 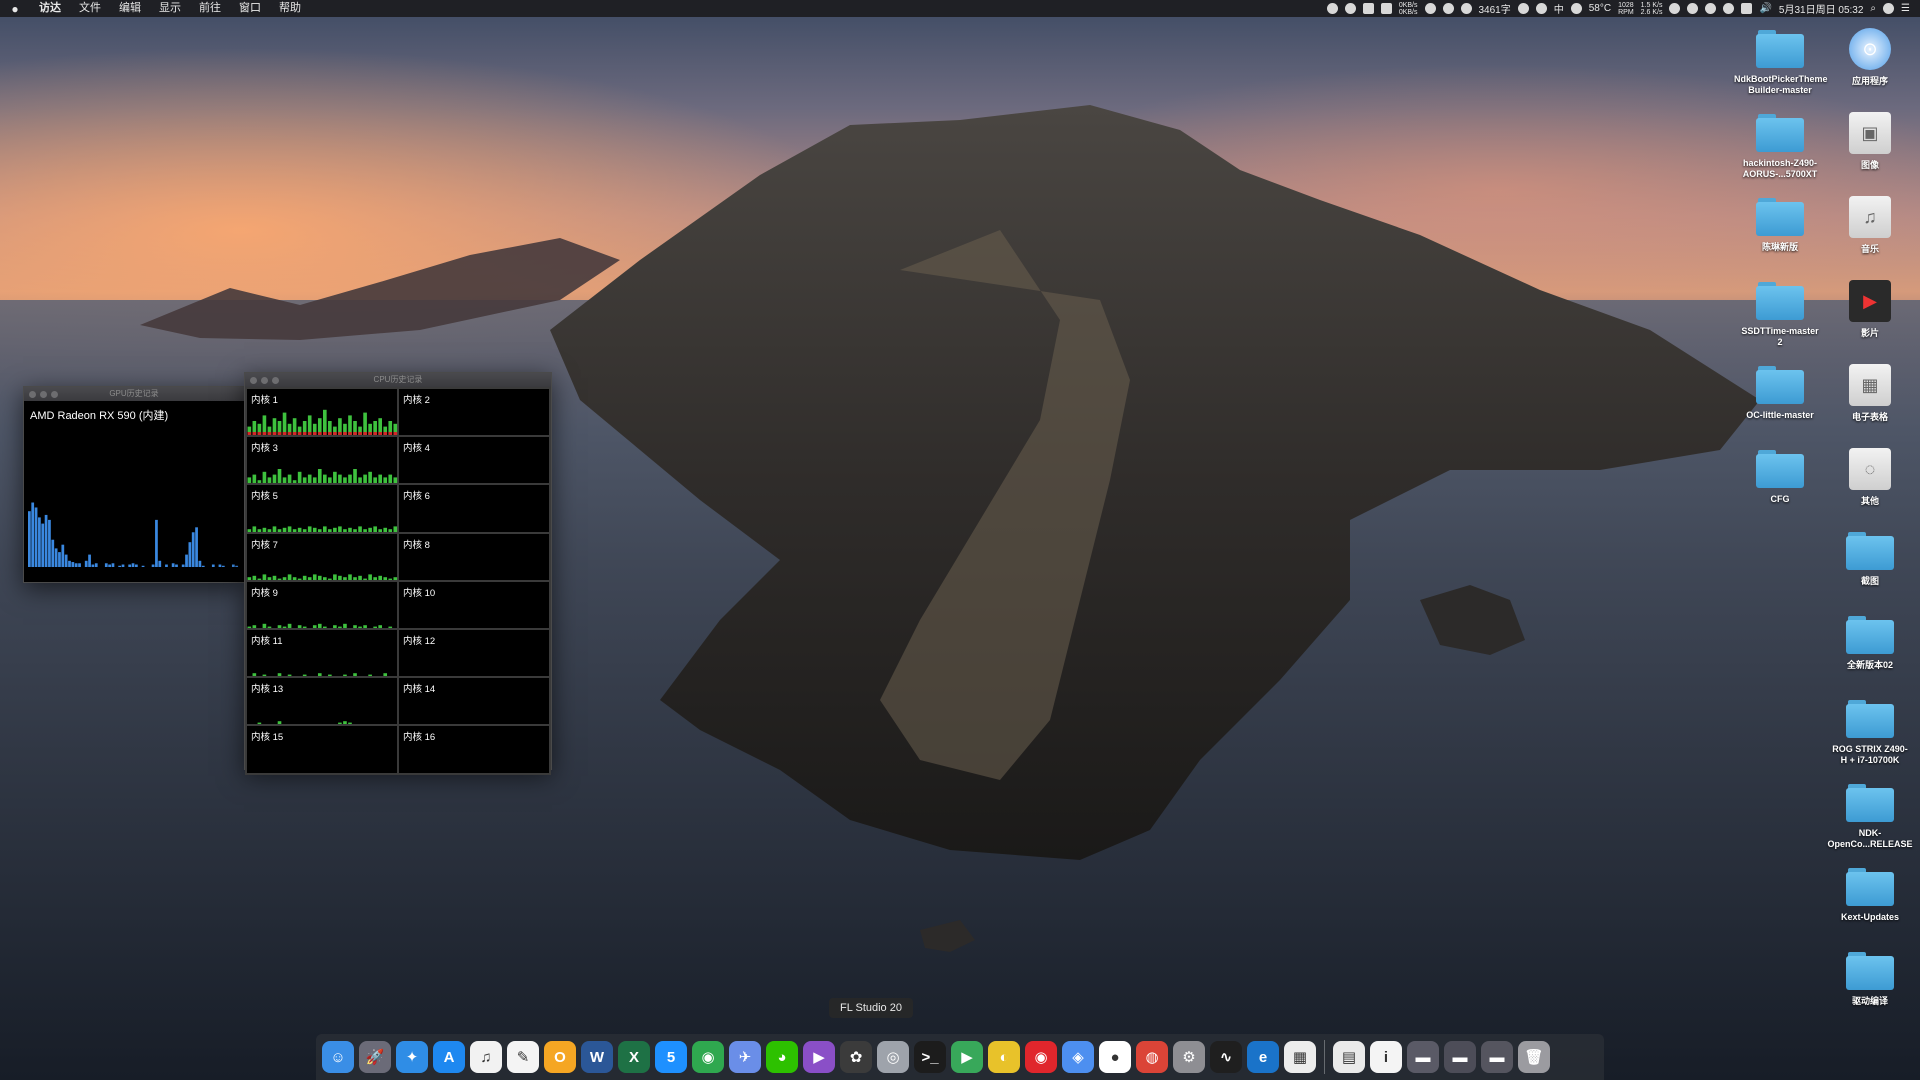 What do you see at coordinates (1541, 8) in the screenshot?
I see `mic-icon` at bounding box center [1541, 8].